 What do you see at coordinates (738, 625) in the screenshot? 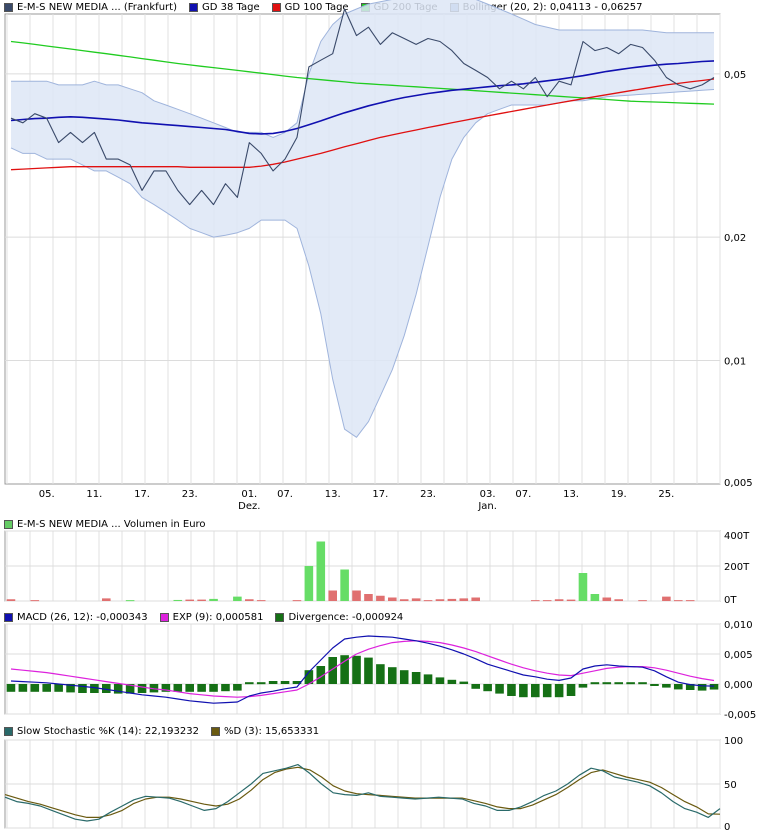
I see `macd-y-tick-label: 0,010` at bounding box center [738, 625].